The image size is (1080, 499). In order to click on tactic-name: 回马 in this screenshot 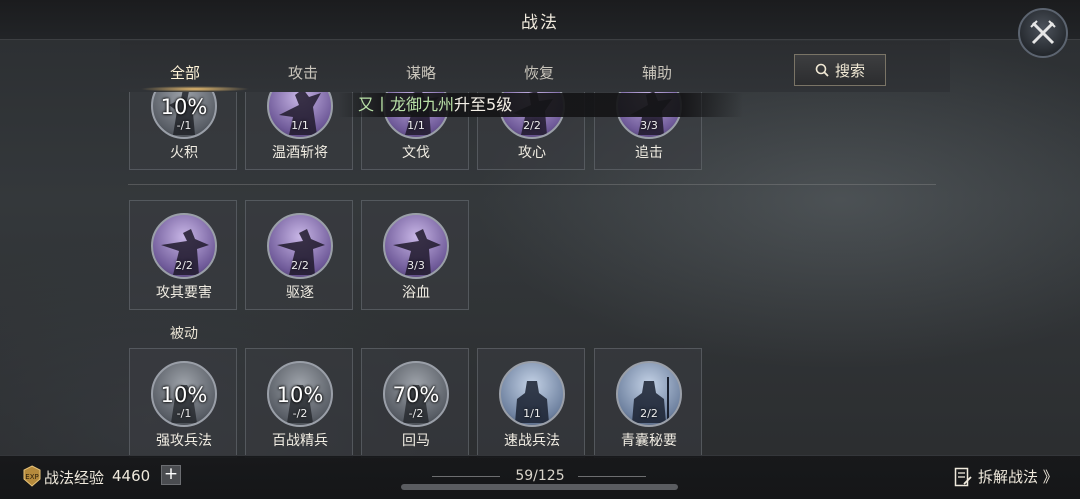, I will do `click(416, 441)`.